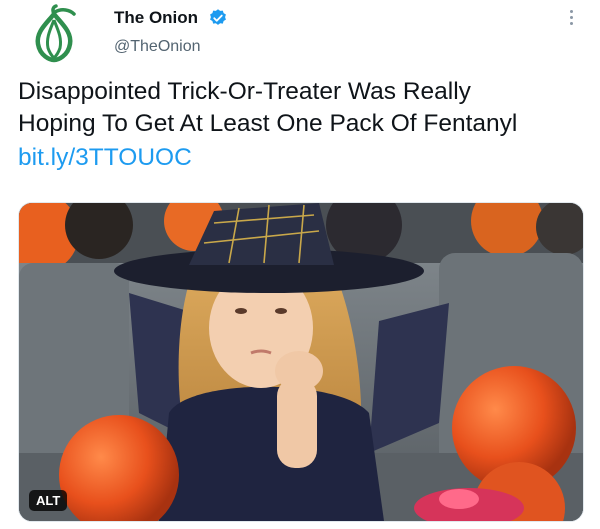 The image size is (600, 529). Describe the element at coordinates (54, 36) in the screenshot. I see `onion-logo-icon` at that location.